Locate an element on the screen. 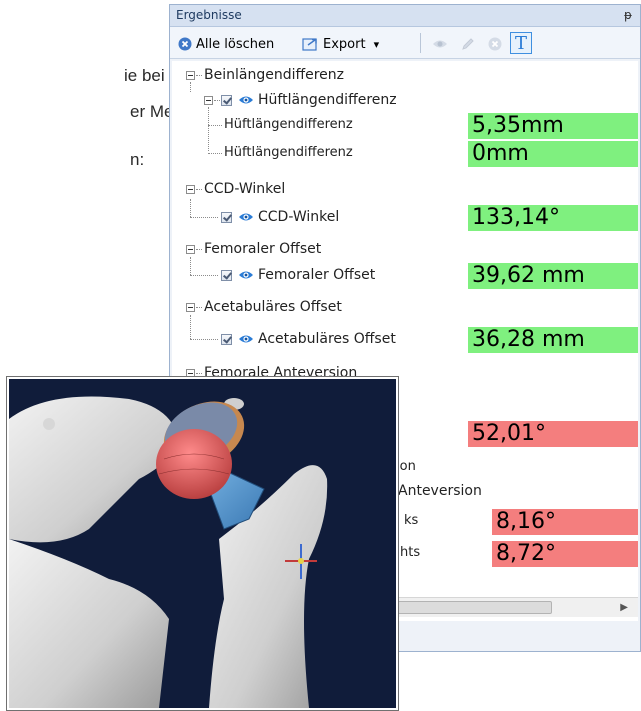 The height and width of the screenshot is (711, 641). tree-item-row: Femoraler Offset 39,62 mm is located at coordinates (405, 273).